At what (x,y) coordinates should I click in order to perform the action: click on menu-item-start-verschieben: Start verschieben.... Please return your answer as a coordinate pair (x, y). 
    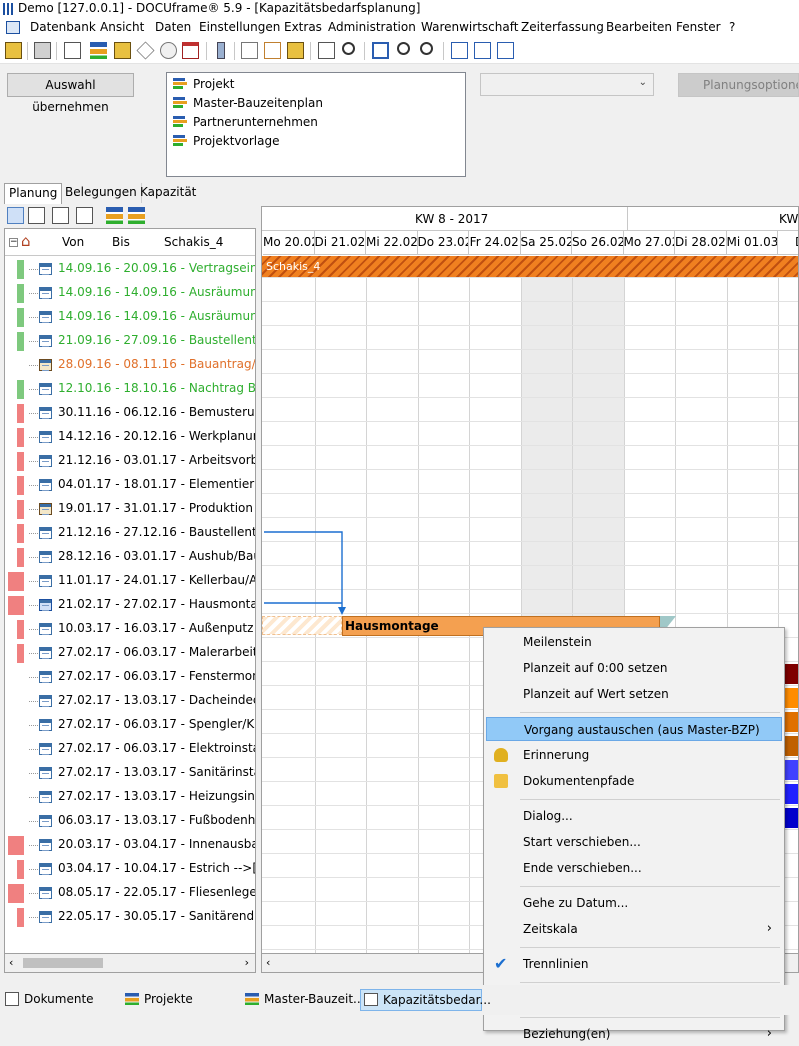
    Looking at the image, I should click on (634, 842).